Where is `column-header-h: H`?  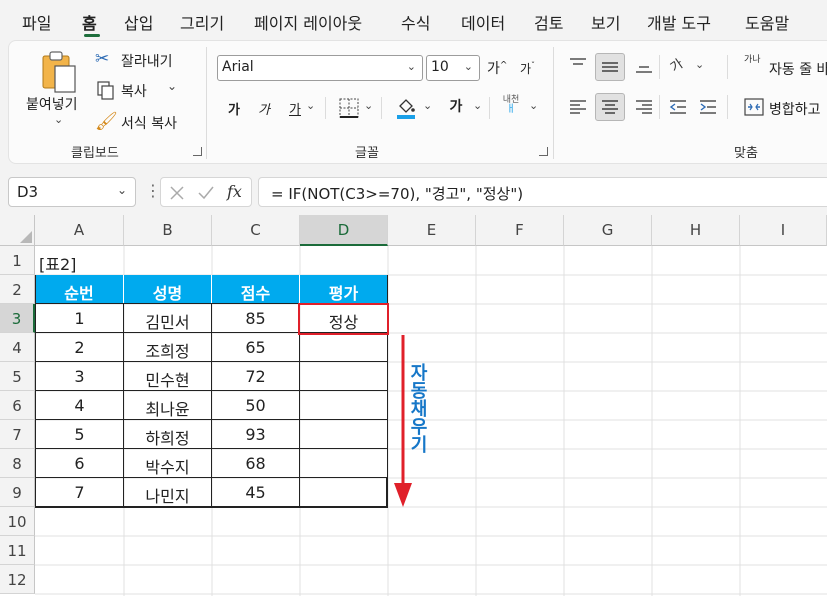 column-header-h: H is located at coordinates (696, 230).